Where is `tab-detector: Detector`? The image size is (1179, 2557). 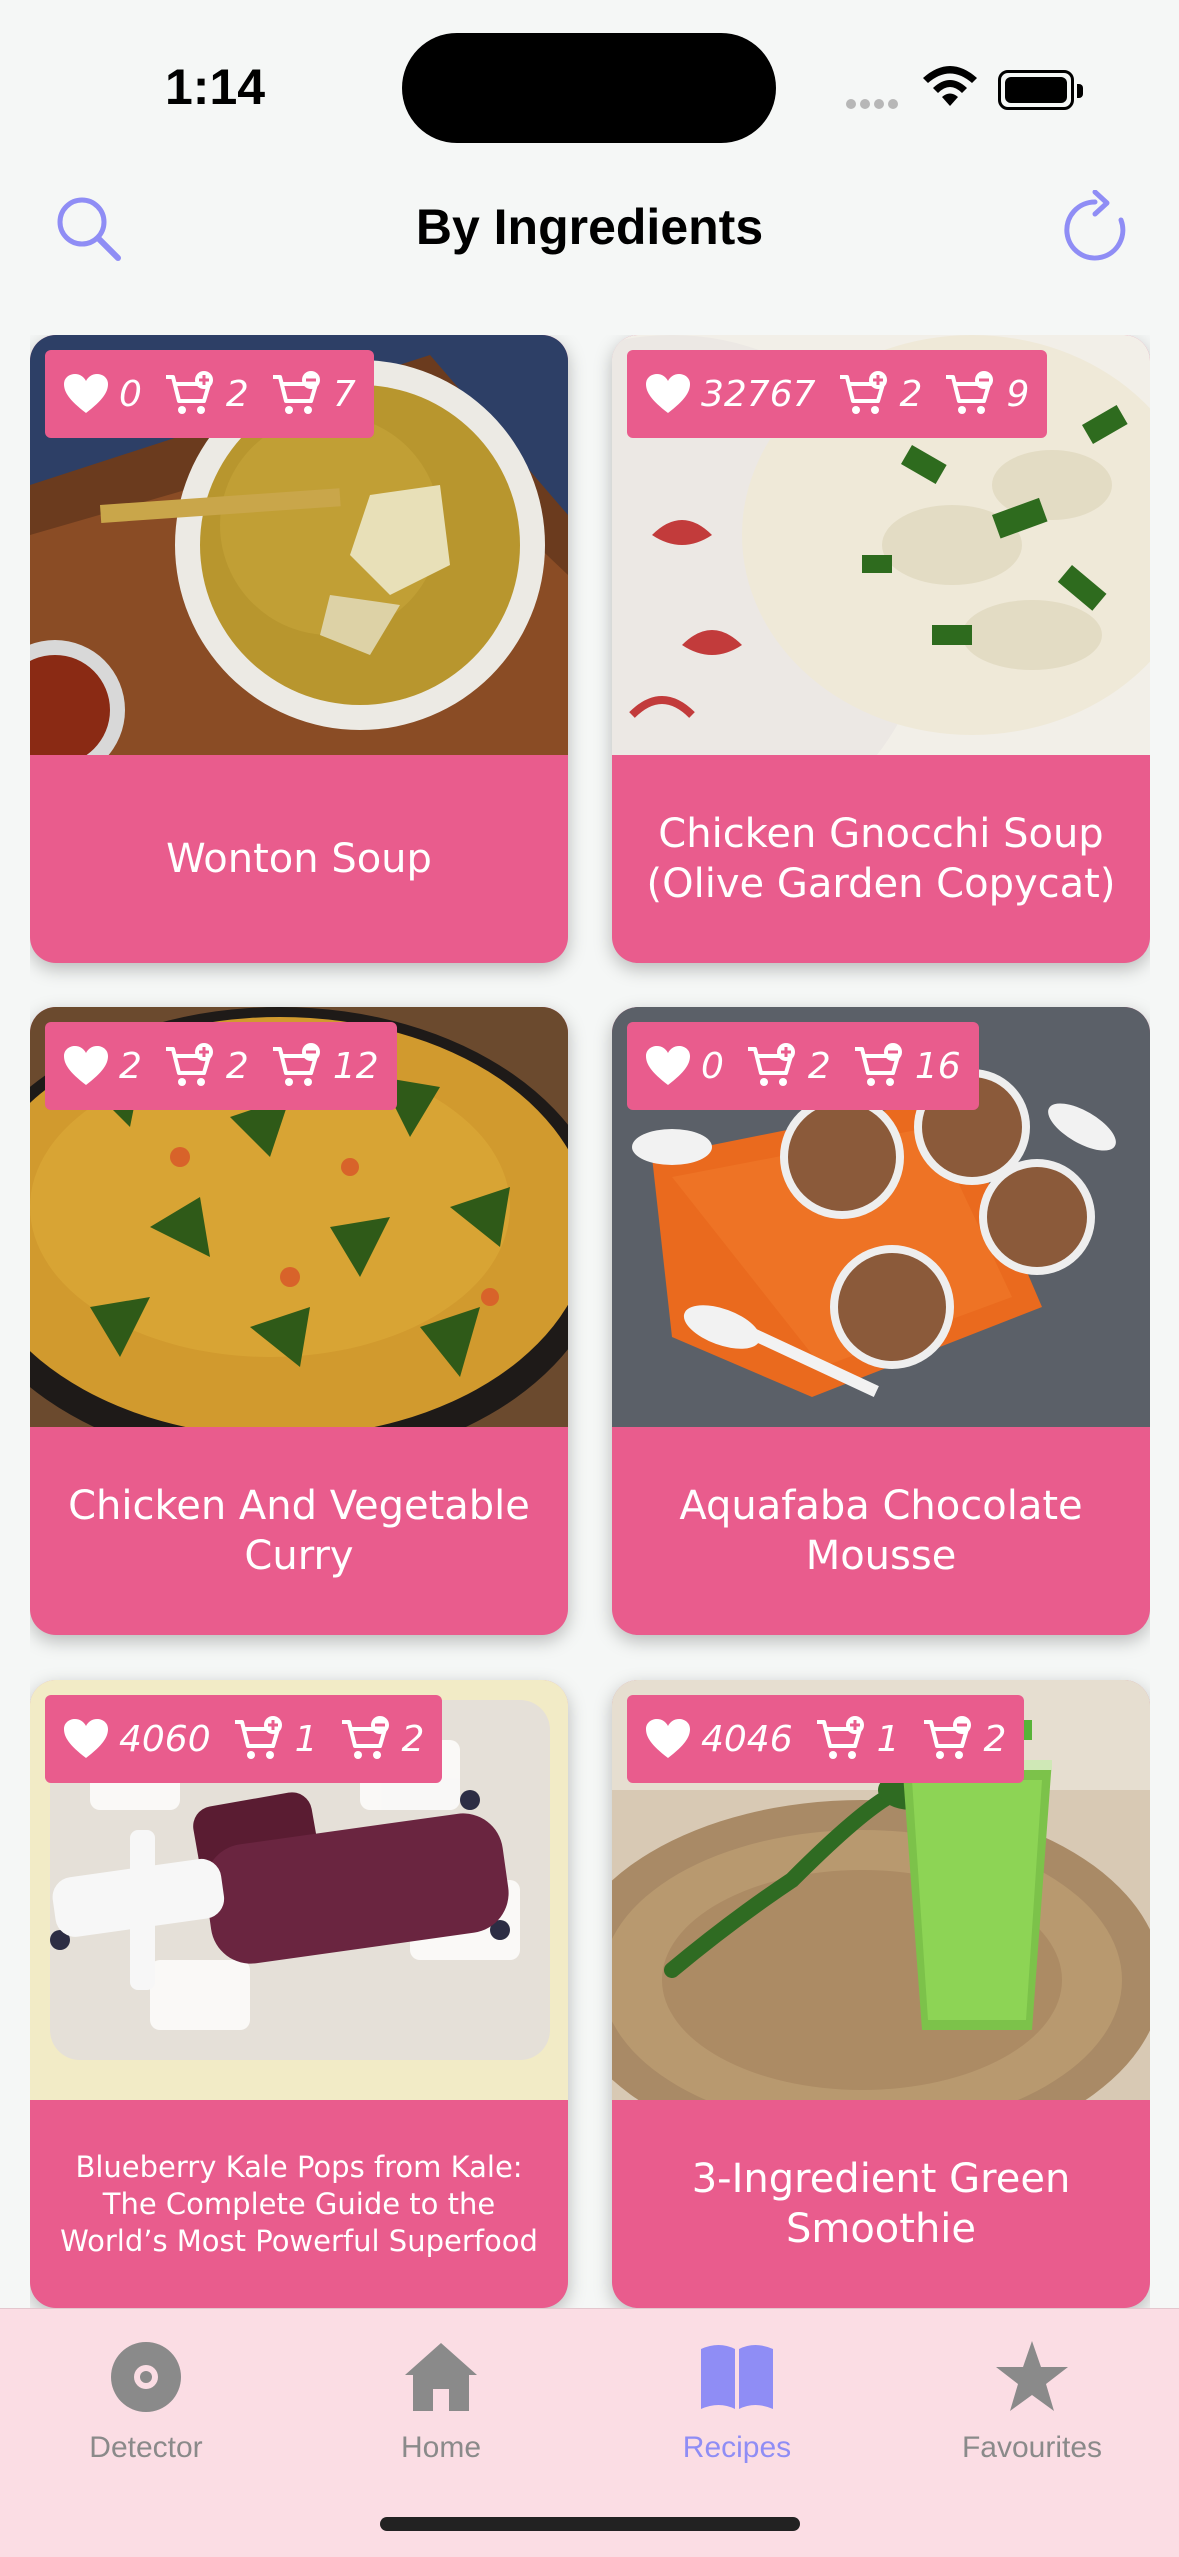 tab-detector: Detector is located at coordinates (146, 2399).